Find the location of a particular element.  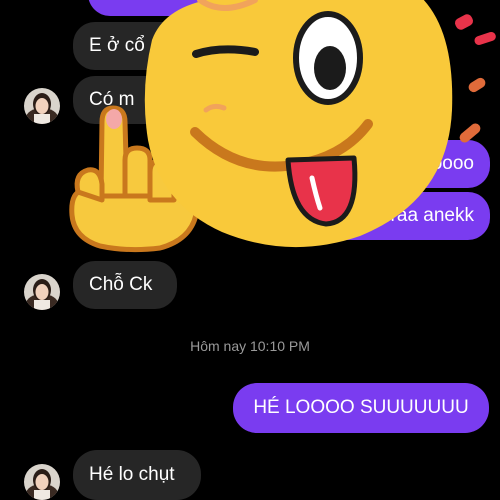

message-text: HÉ LOOOO SUUUUUUU is located at coordinates (361, 407).